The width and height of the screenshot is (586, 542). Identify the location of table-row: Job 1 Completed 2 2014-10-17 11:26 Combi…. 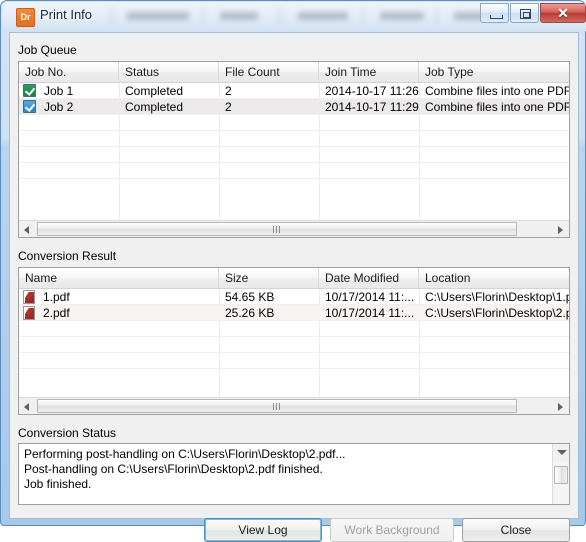
(294, 91).